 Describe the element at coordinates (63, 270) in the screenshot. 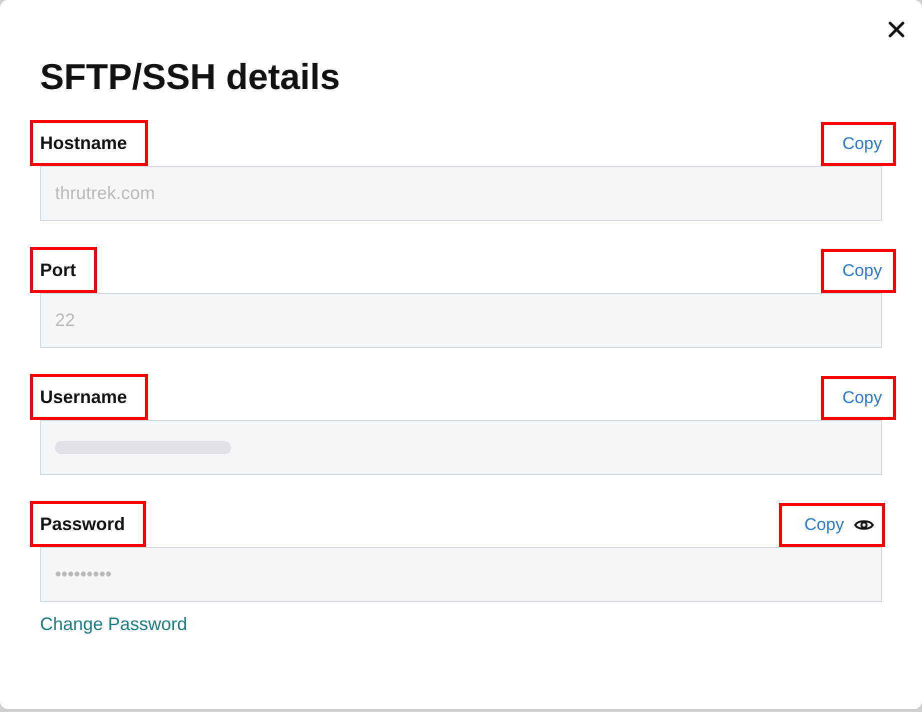

I see `field-label: Port` at that location.